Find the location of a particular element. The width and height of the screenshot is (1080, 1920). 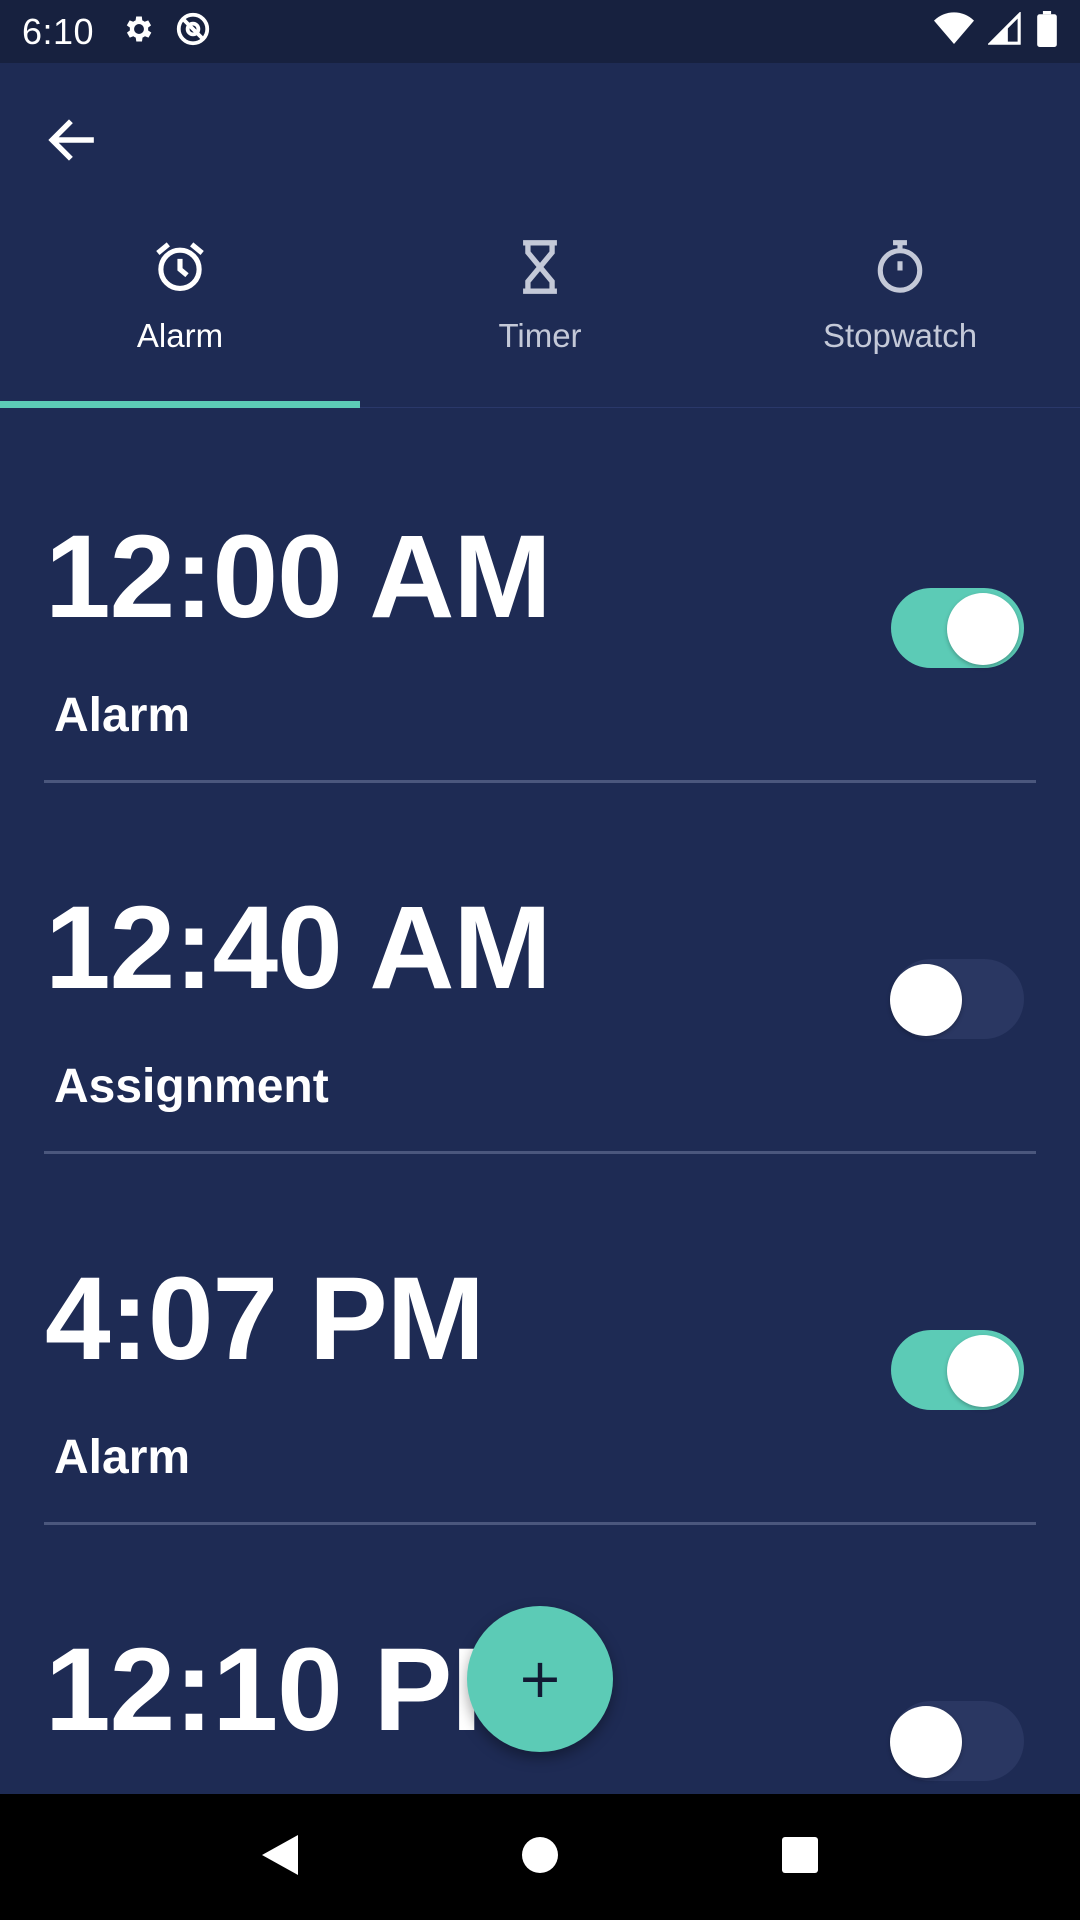

alarm-label: Assignment is located at coordinates (191, 1086).